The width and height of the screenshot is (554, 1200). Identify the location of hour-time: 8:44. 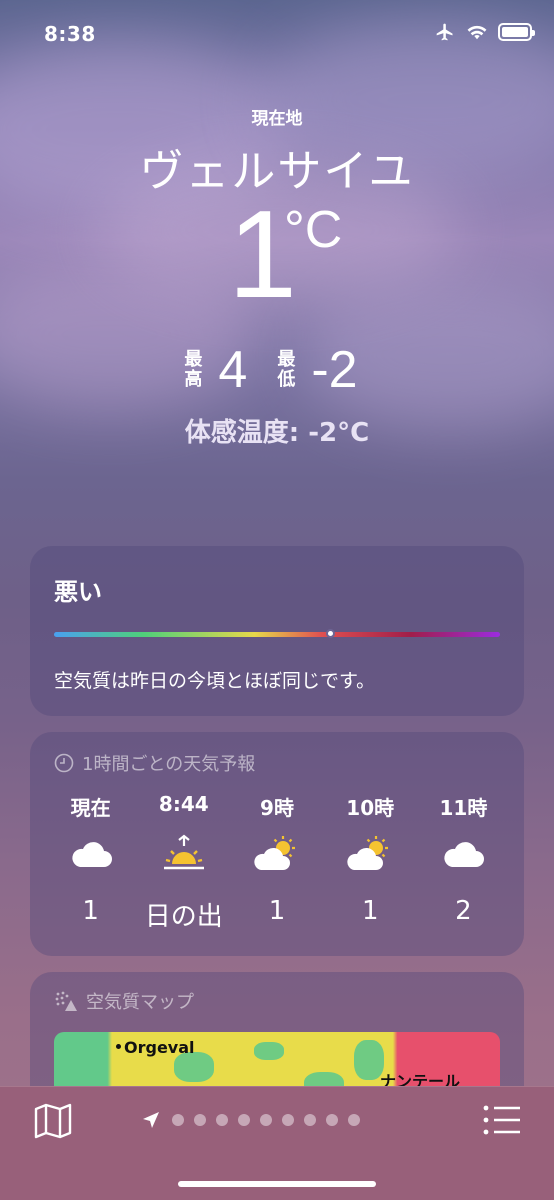
(183, 804).